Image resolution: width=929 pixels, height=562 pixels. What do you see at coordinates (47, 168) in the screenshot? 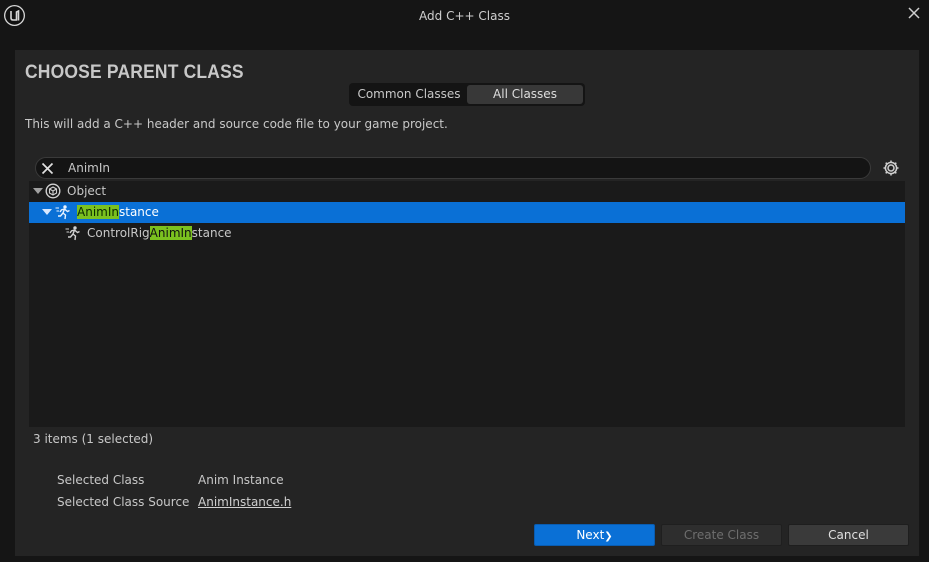
I see `clear-icon` at bounding box center [47, 168].